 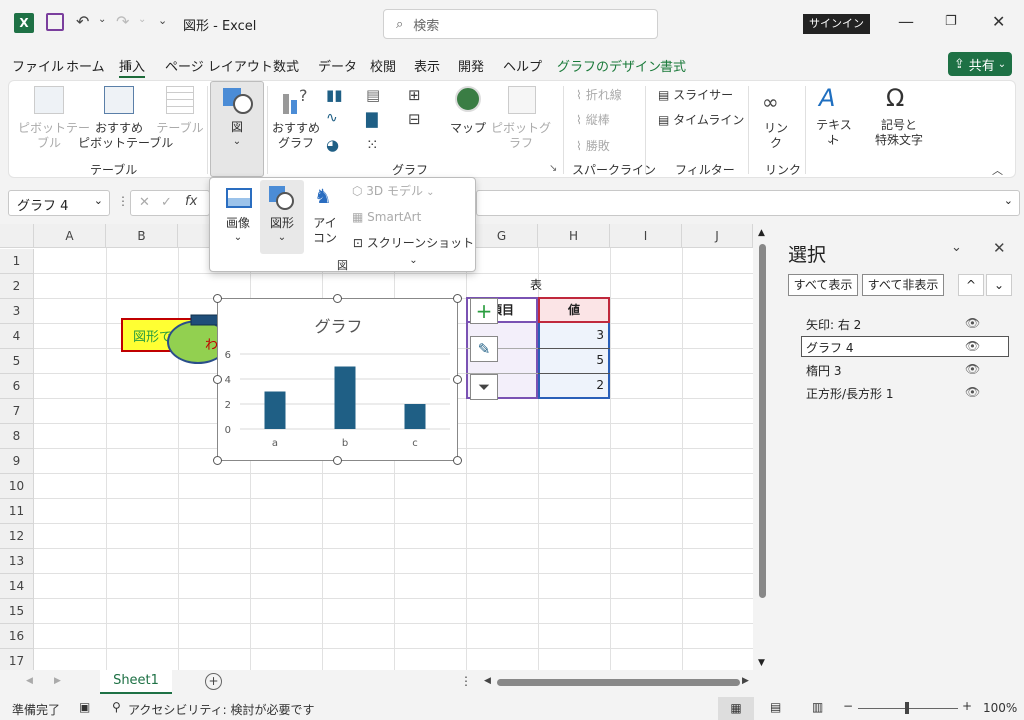 What do you see at coordinates (817, 707) in the screenshot?
I see `page-break-view-icon: ▥` at bounding box center [817, 707].